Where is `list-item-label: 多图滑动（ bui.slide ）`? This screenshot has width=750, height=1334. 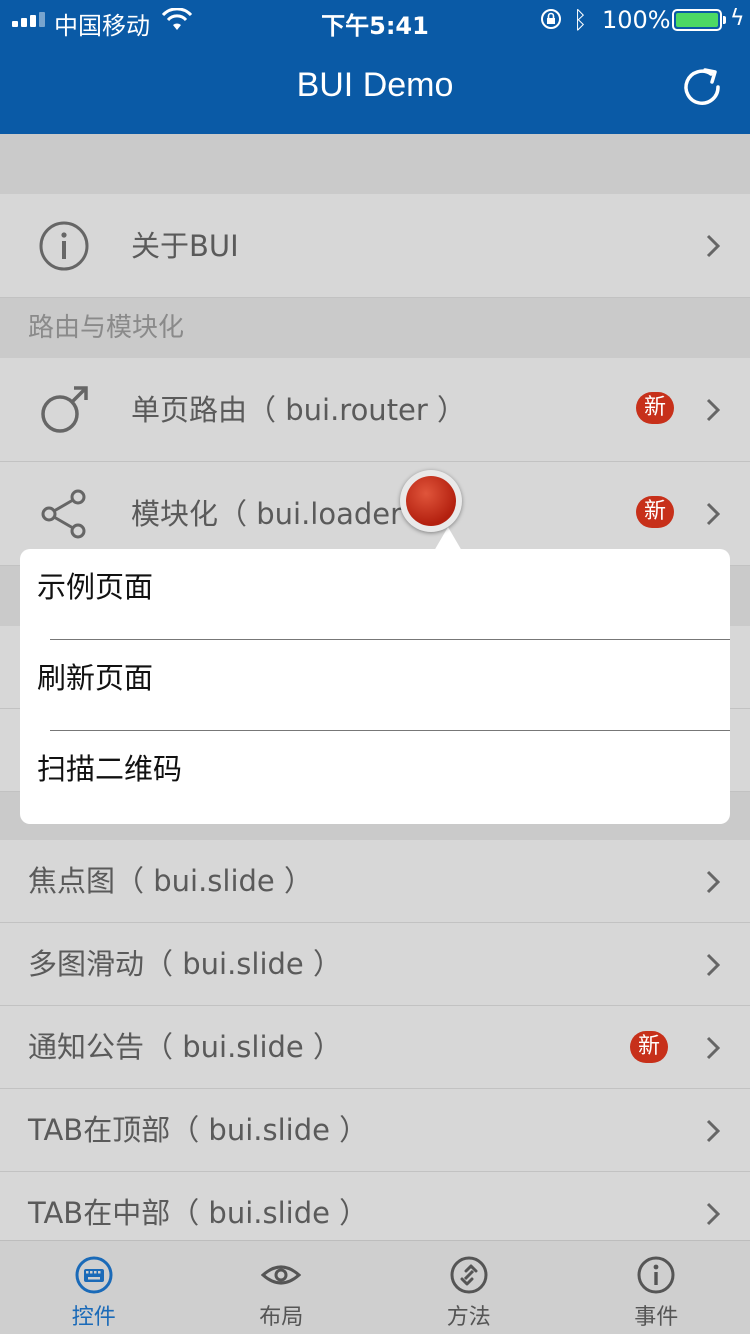 list-item-label: 多图滑动（ bui.slide ） is located at coordinates (185, 964).